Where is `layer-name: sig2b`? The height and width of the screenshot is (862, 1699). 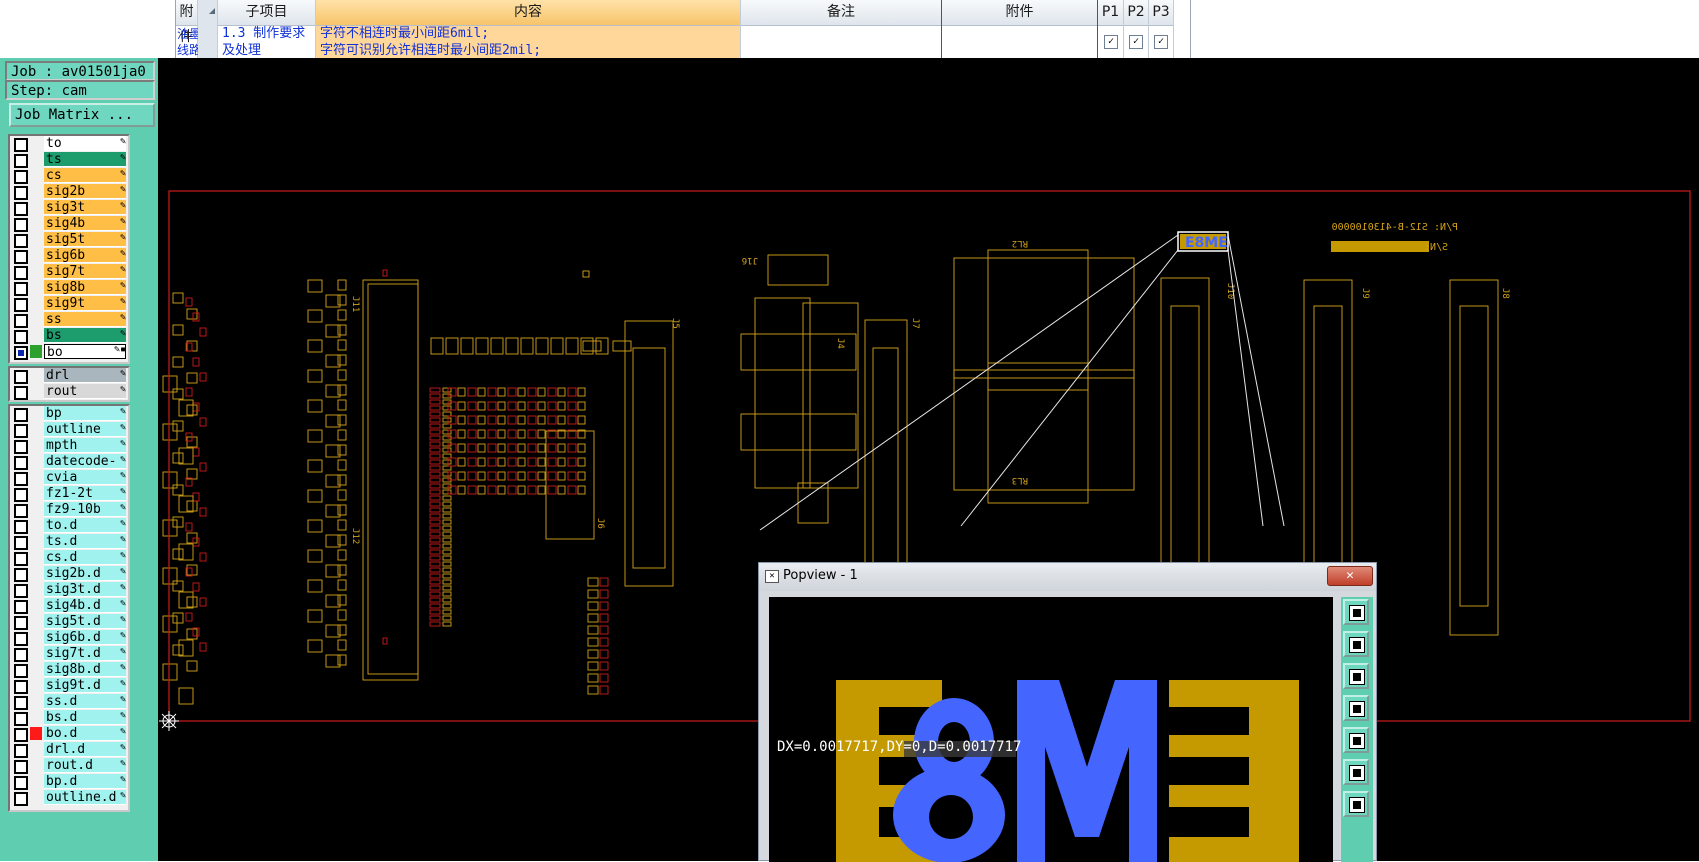 layer-name: sig2b is located at coordinates (85, 191).